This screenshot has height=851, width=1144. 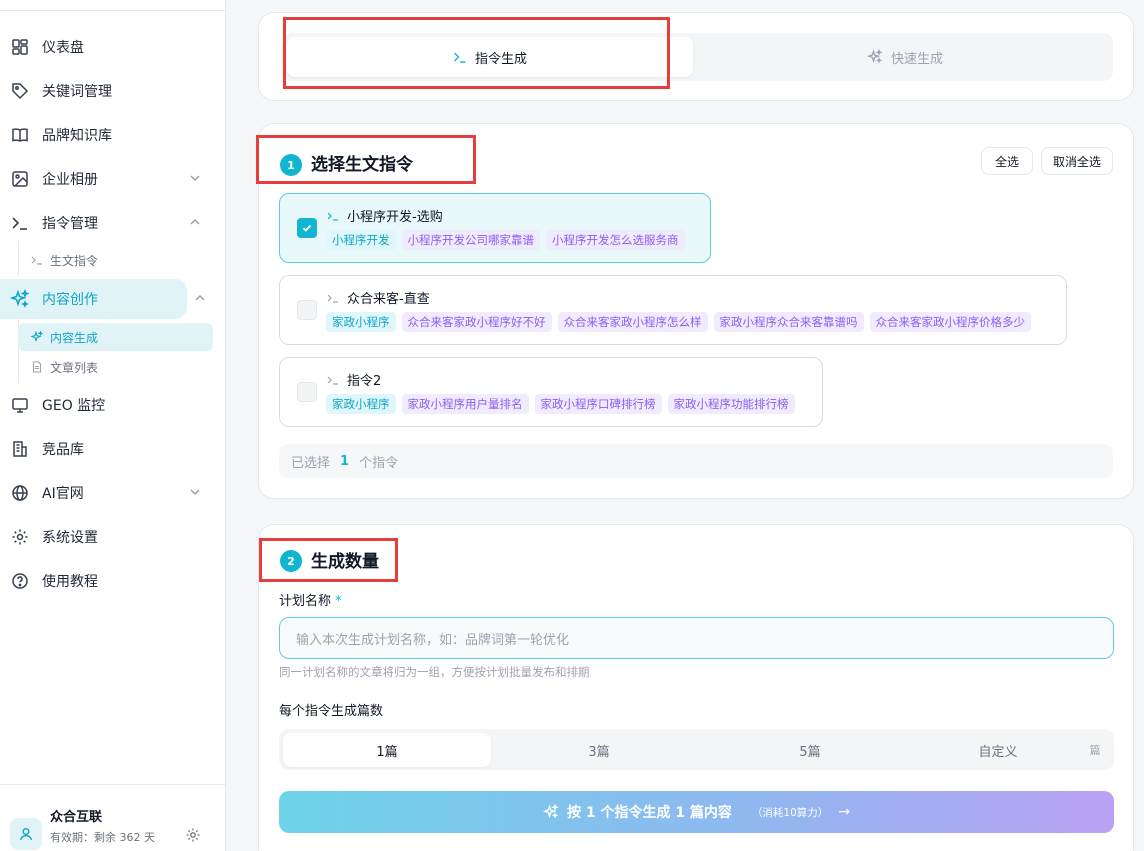 I want to click on keyword-tag: 小程序开发, so click(x=361, y=240).